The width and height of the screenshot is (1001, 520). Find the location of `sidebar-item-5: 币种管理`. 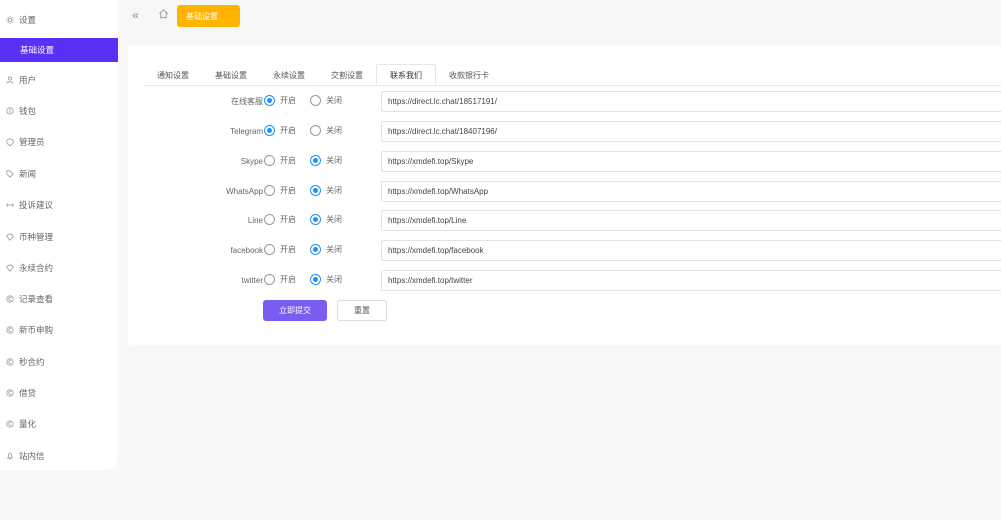

sidebar-item-5: 币种管理 is located at coordinates (59, 237).